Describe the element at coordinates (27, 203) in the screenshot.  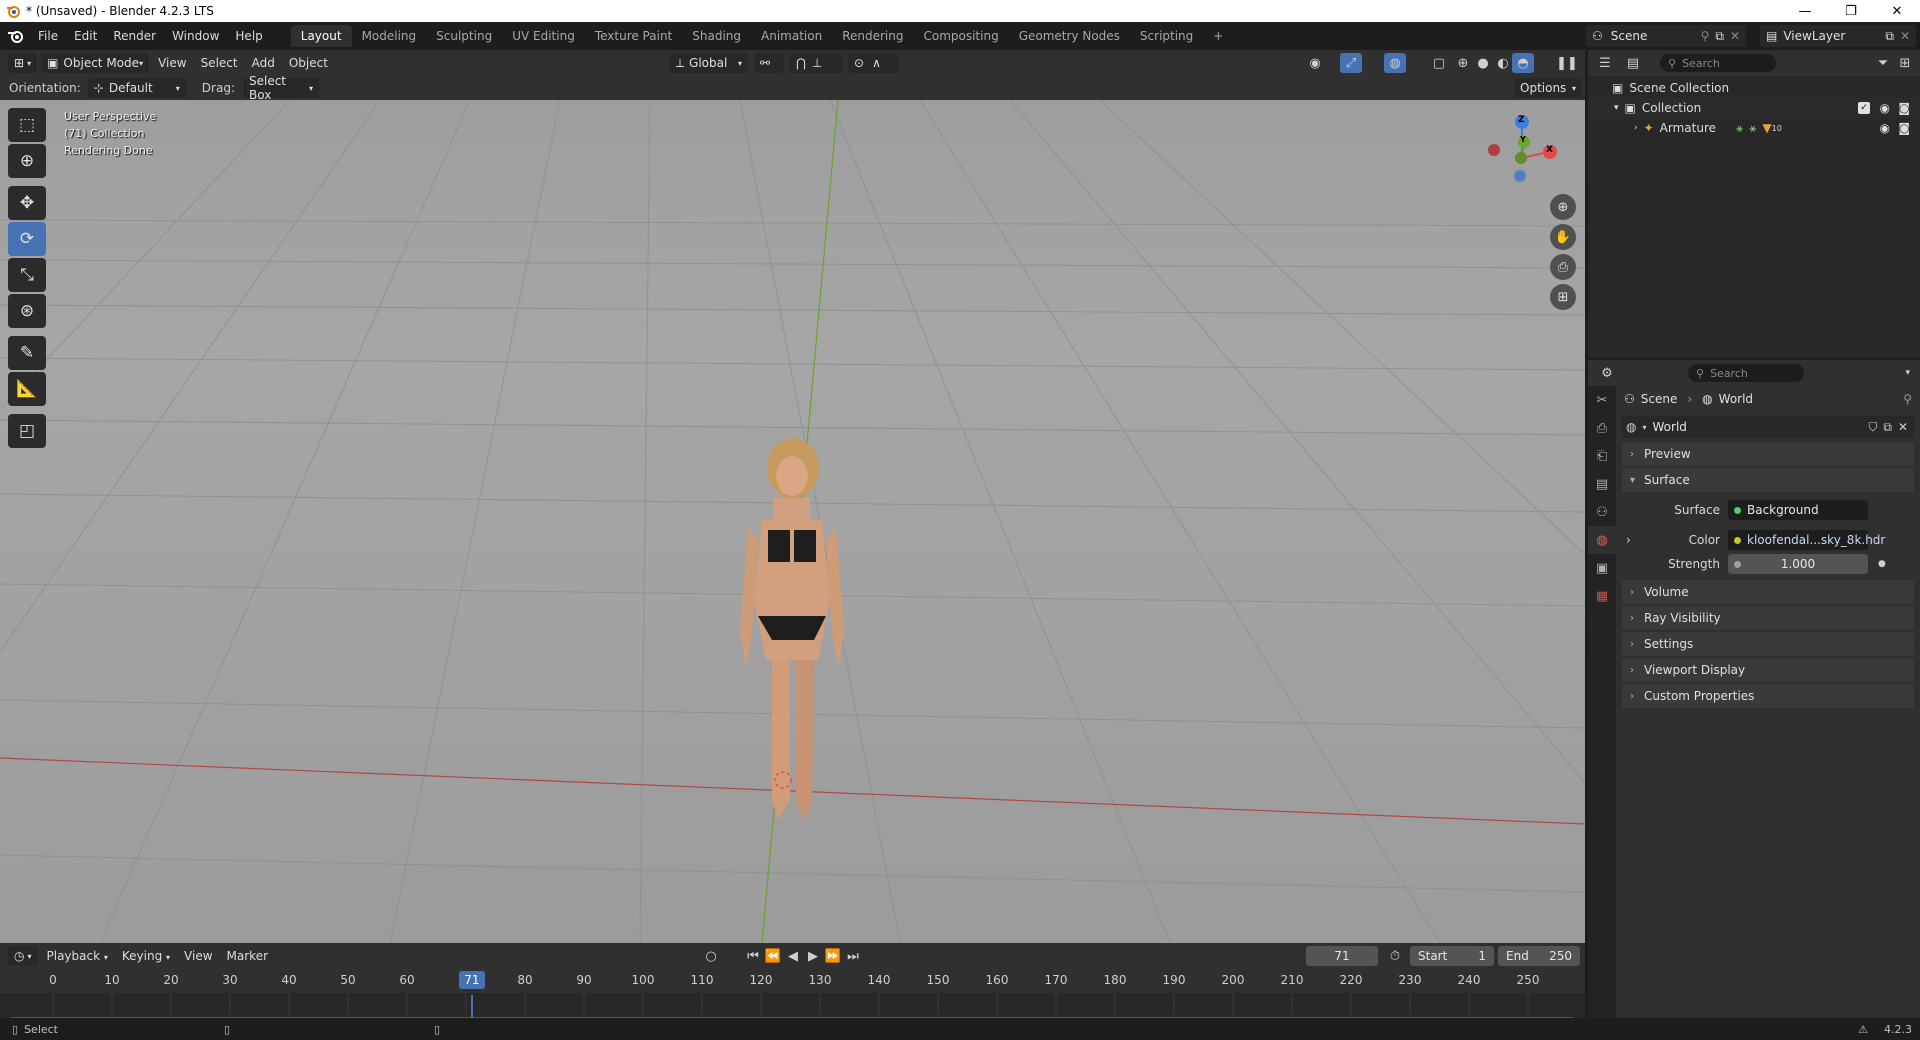
I see `move-tool-icon: ✥` at that location.